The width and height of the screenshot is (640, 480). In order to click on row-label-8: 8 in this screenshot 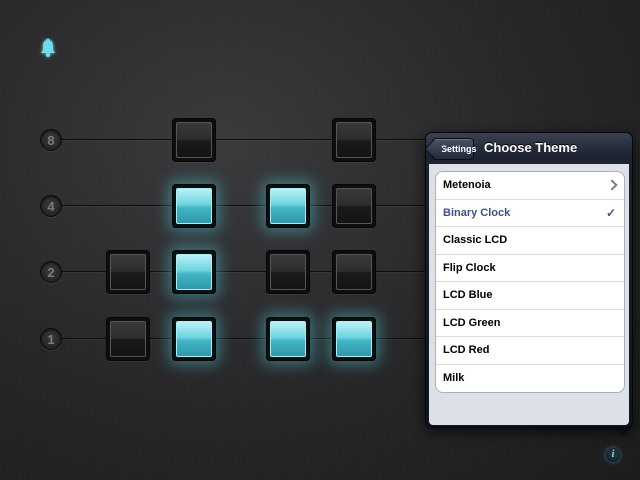, I will do `click(51, 140)`.